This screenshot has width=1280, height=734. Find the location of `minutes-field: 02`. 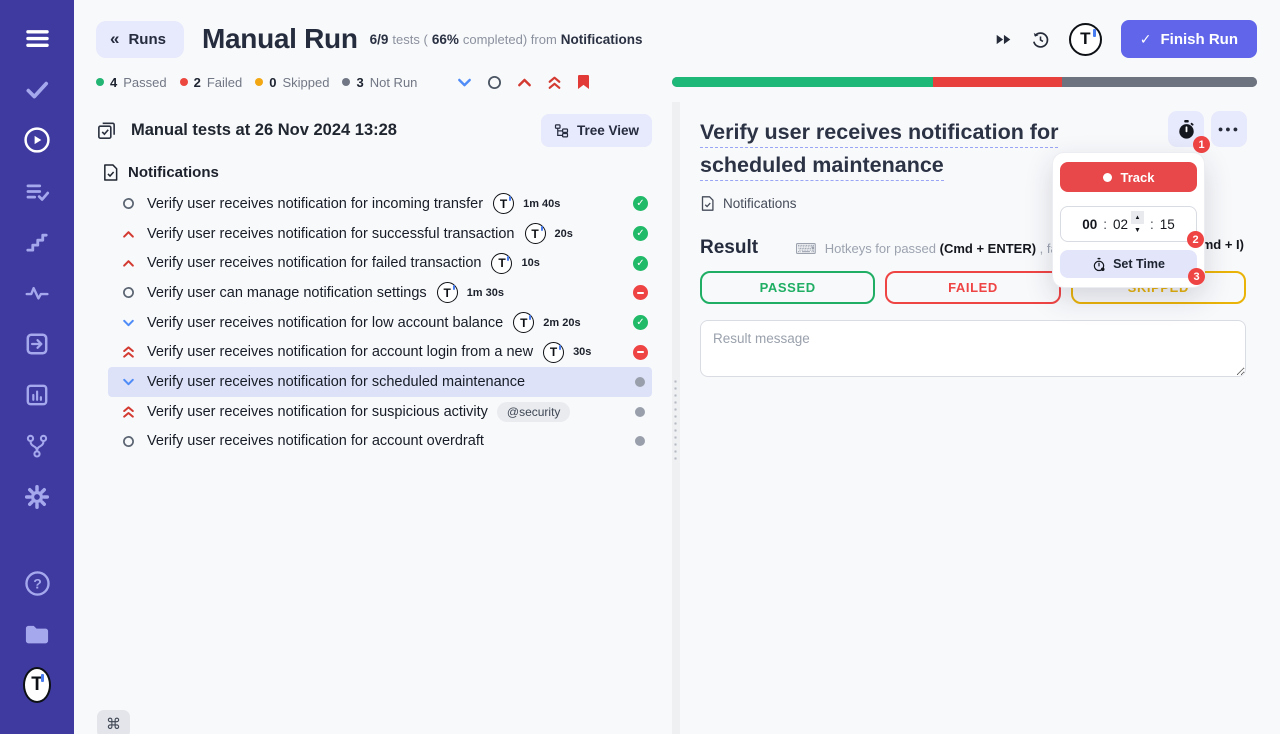

minutes-field: 02 is located at coordinates (1120, 224).